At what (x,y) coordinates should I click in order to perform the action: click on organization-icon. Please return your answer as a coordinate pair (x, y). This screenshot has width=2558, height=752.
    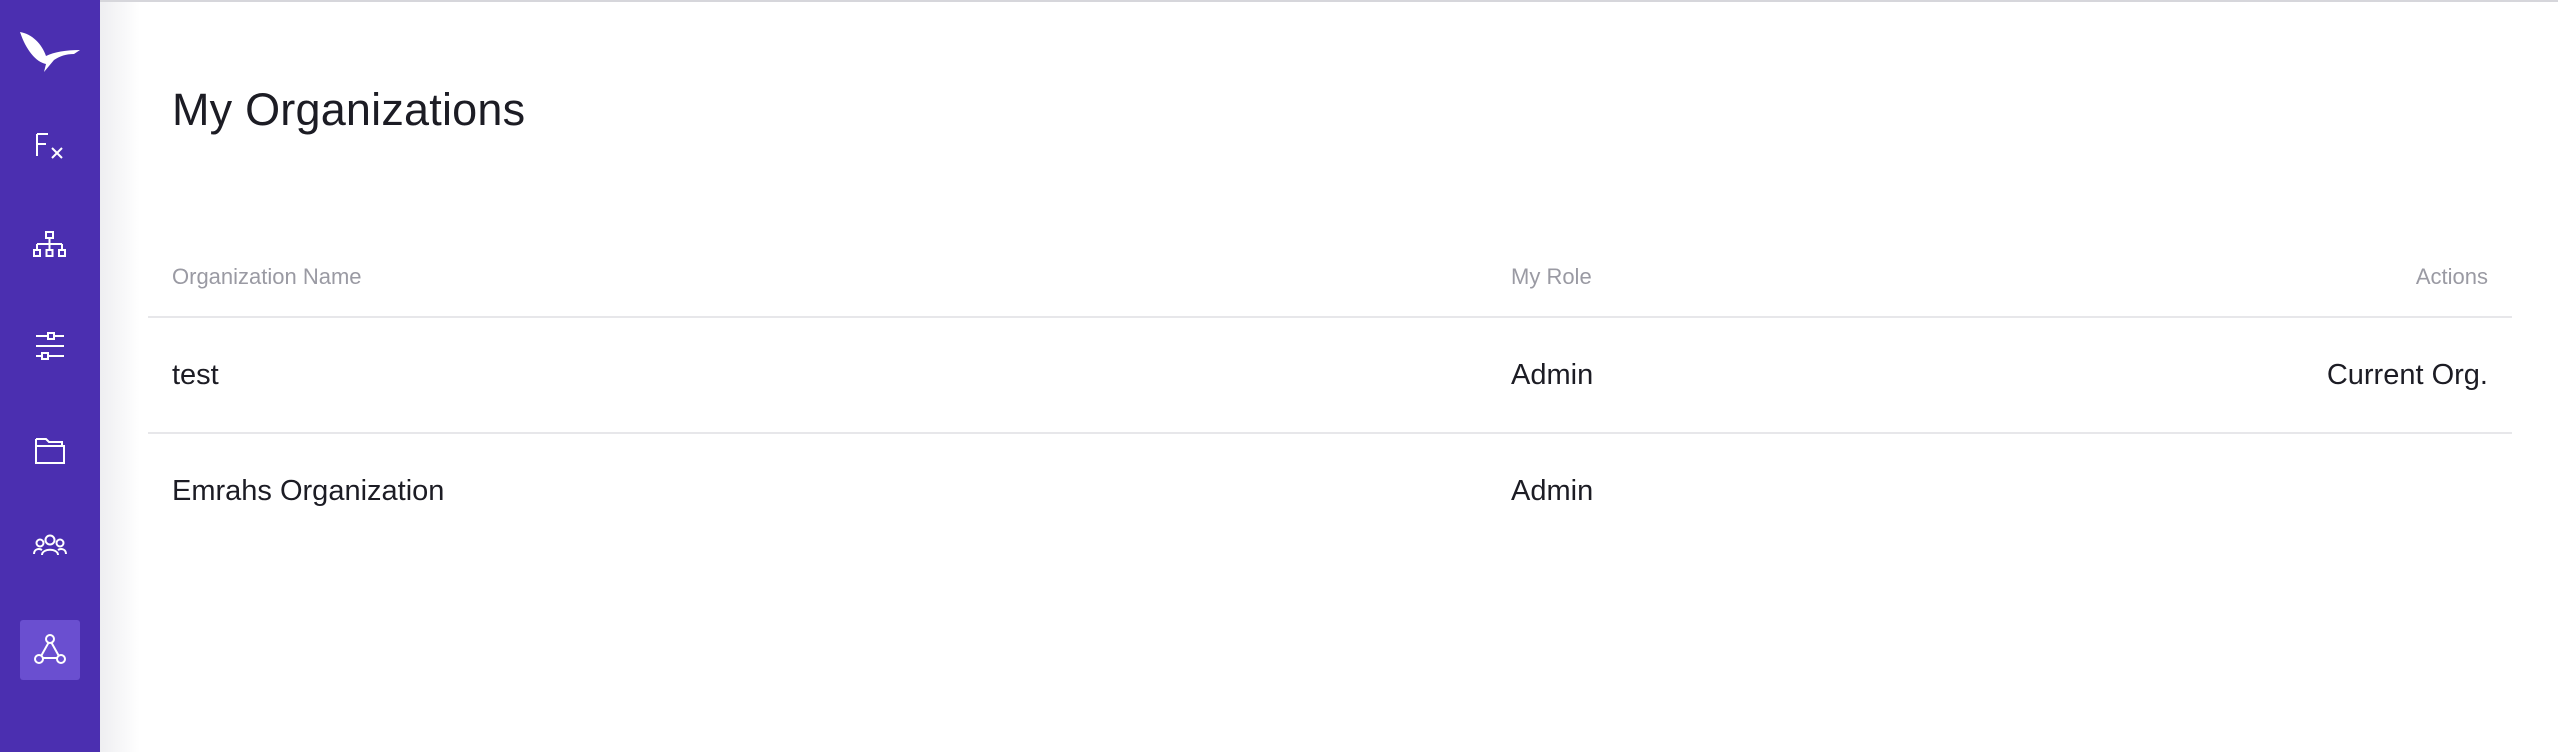
    Looking at the image, I should click on (50, 650).